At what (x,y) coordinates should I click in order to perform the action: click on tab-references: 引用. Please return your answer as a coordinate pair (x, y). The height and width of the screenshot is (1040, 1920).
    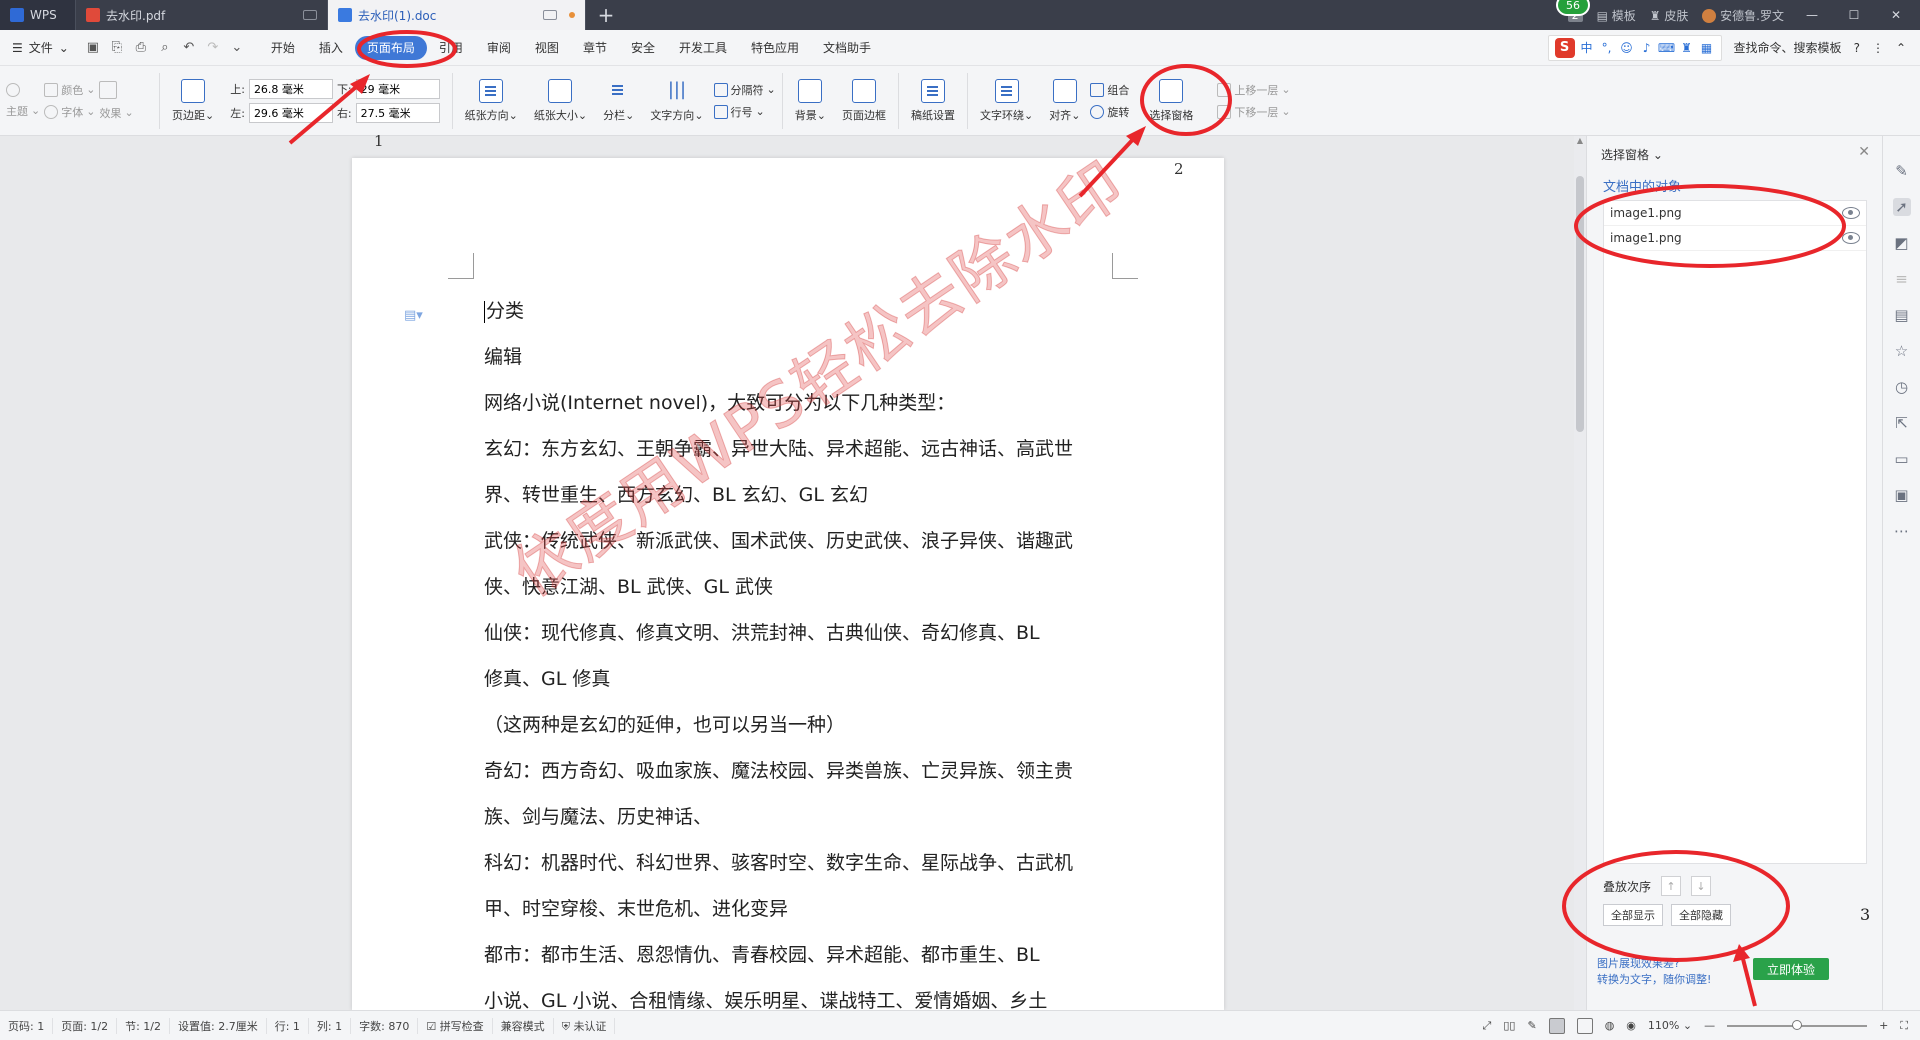
    Looking at the image, I should click on (451, 48).